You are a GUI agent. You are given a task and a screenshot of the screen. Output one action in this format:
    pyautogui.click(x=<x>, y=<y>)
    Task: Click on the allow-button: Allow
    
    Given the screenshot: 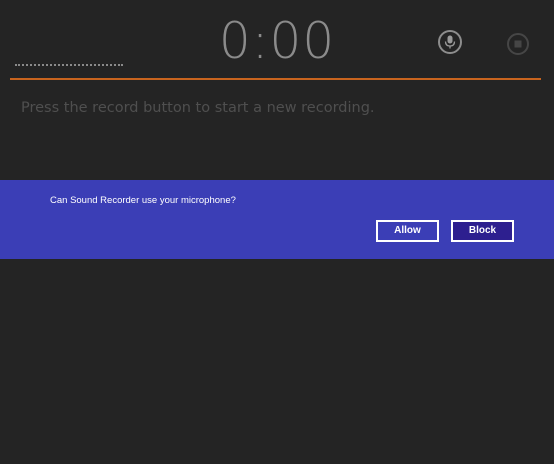 What is the action you would take?
    pyautogui.click(x=407, y=231)
    